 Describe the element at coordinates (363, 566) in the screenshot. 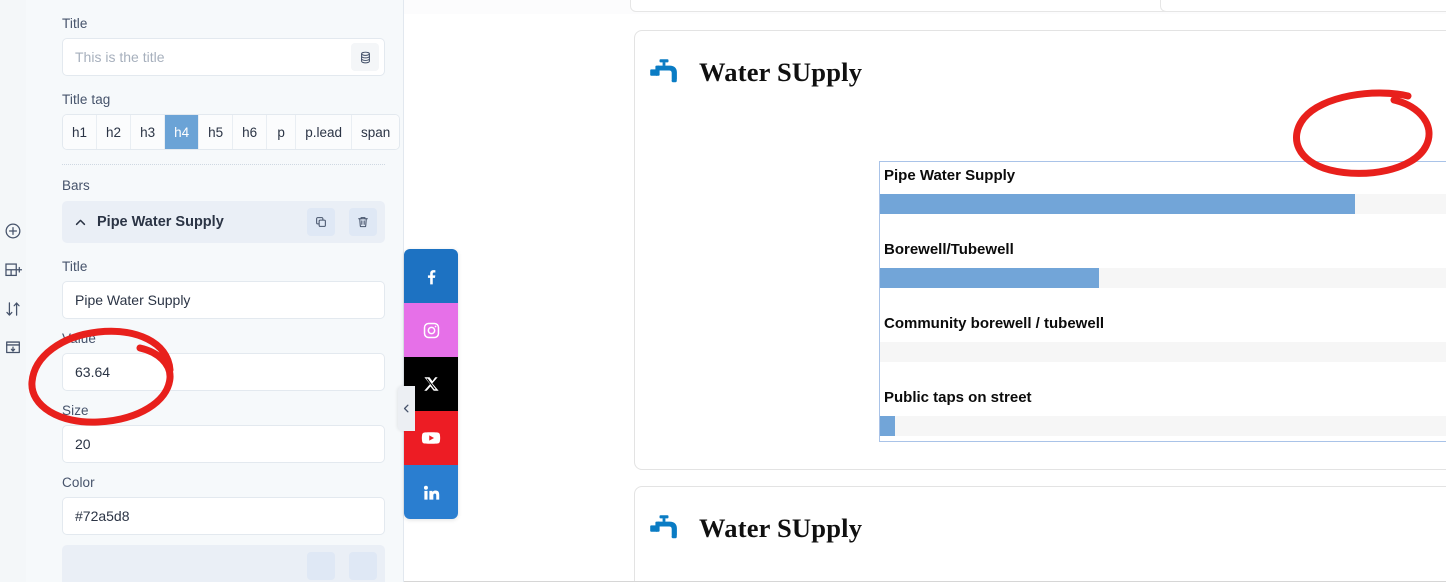

I see `trash-icon-next` at that location.